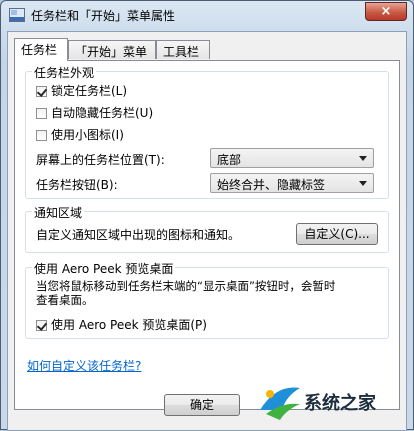  I want to click on help-link: 如何自定义该任务栏?, so click(84, 365).